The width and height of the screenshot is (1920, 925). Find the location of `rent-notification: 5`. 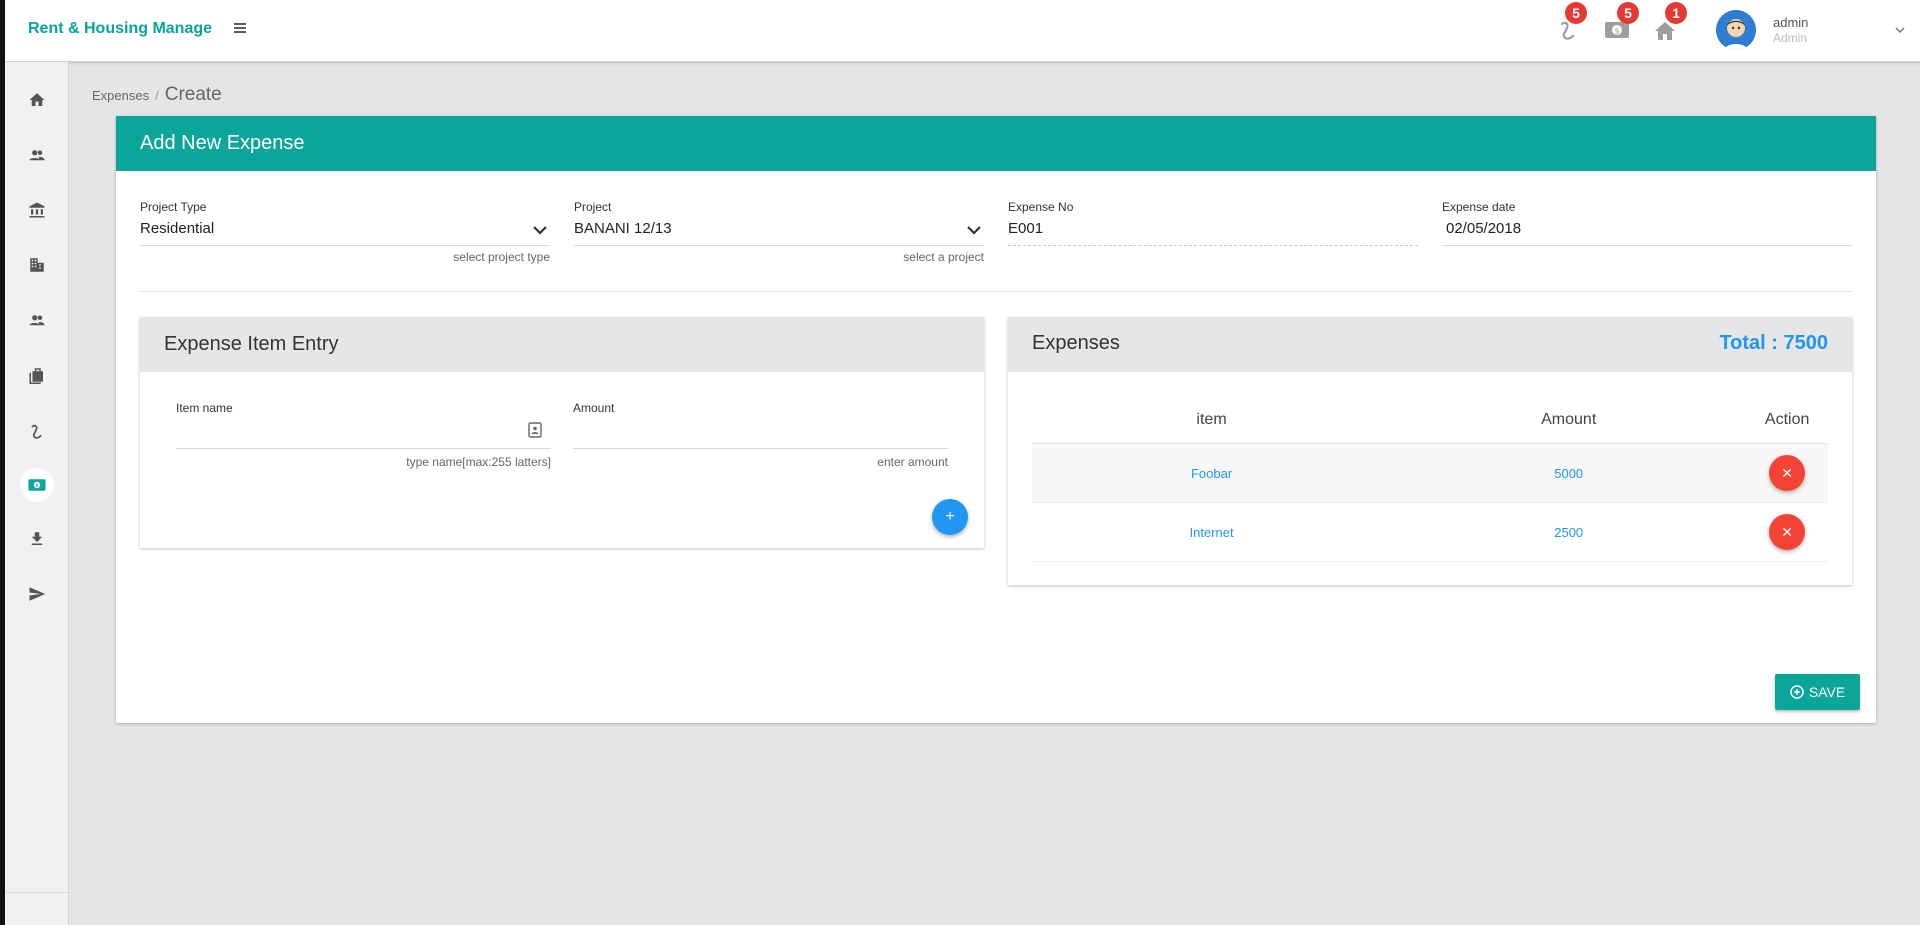

rent-notification: 5 is located at coordinates (1569, 24).